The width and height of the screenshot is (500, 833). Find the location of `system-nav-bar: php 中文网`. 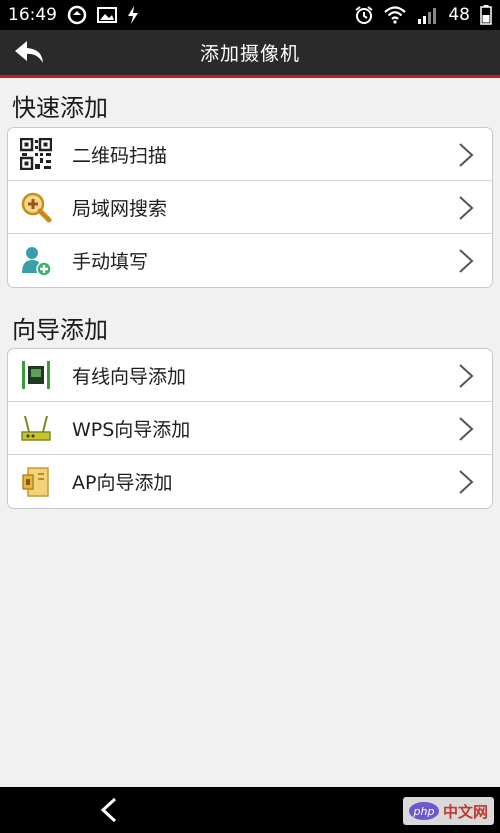

system-nav-bar: php 中文网 is located at coordinates (250, 810).